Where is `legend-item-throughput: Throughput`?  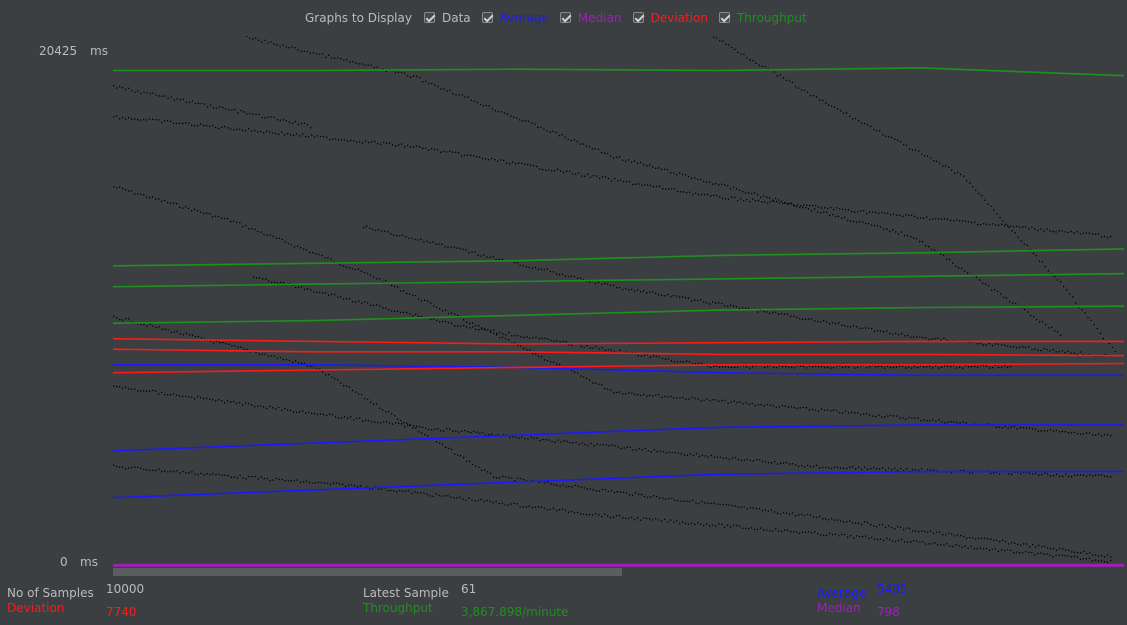 legend-item-throughput: Throughput is located at coordinates (762, 18).